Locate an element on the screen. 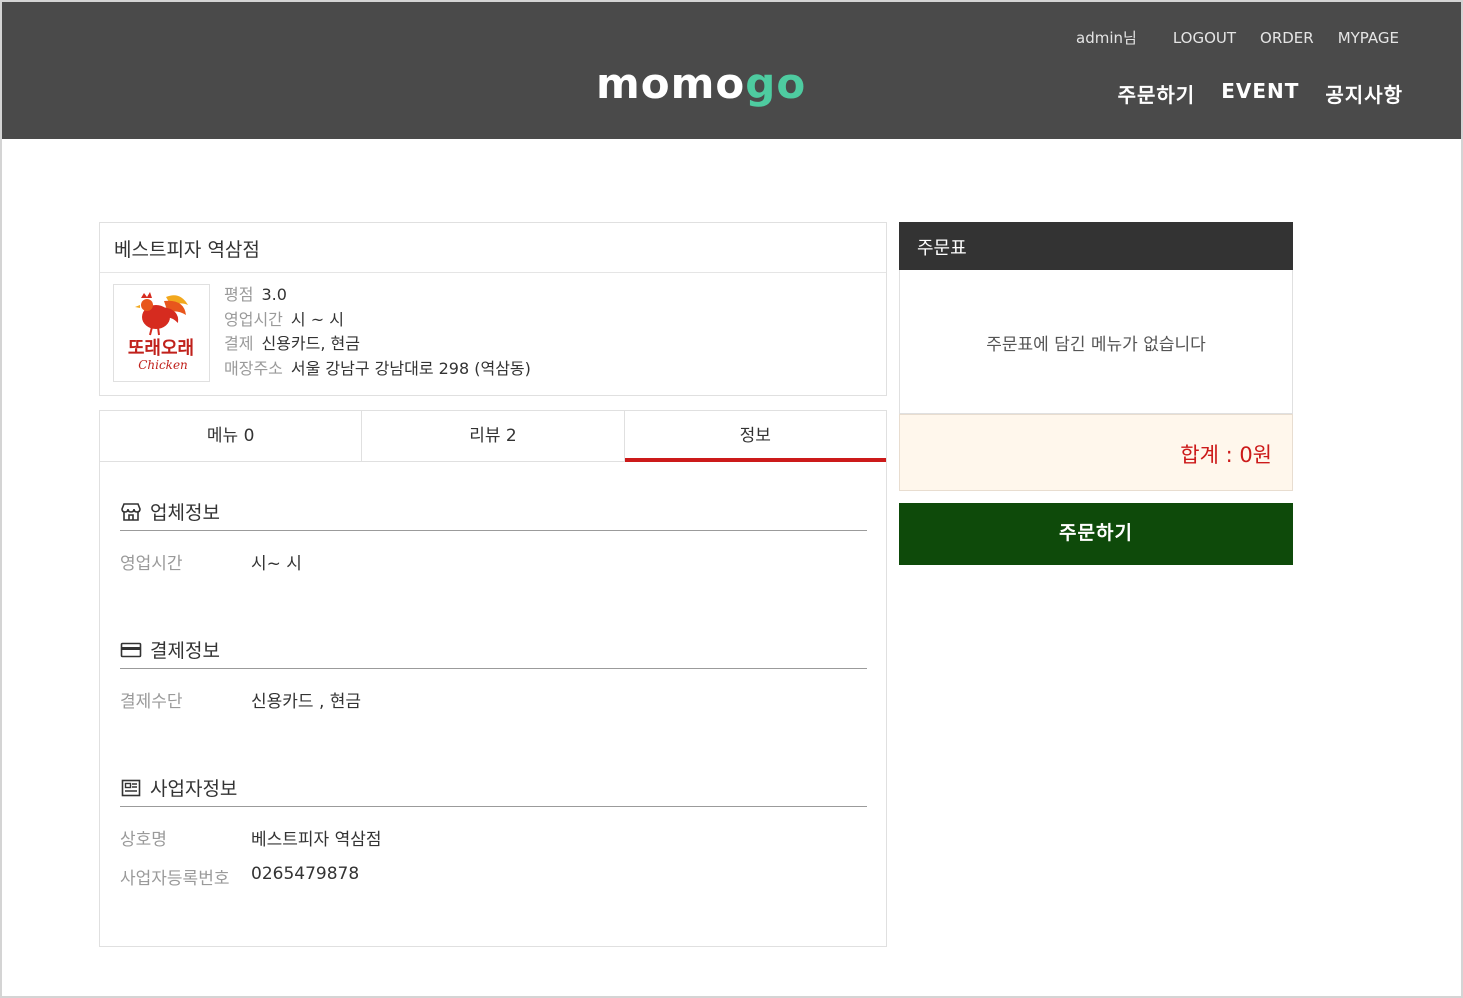  section-title: 업체정보 is located at coordinates (185, 513).